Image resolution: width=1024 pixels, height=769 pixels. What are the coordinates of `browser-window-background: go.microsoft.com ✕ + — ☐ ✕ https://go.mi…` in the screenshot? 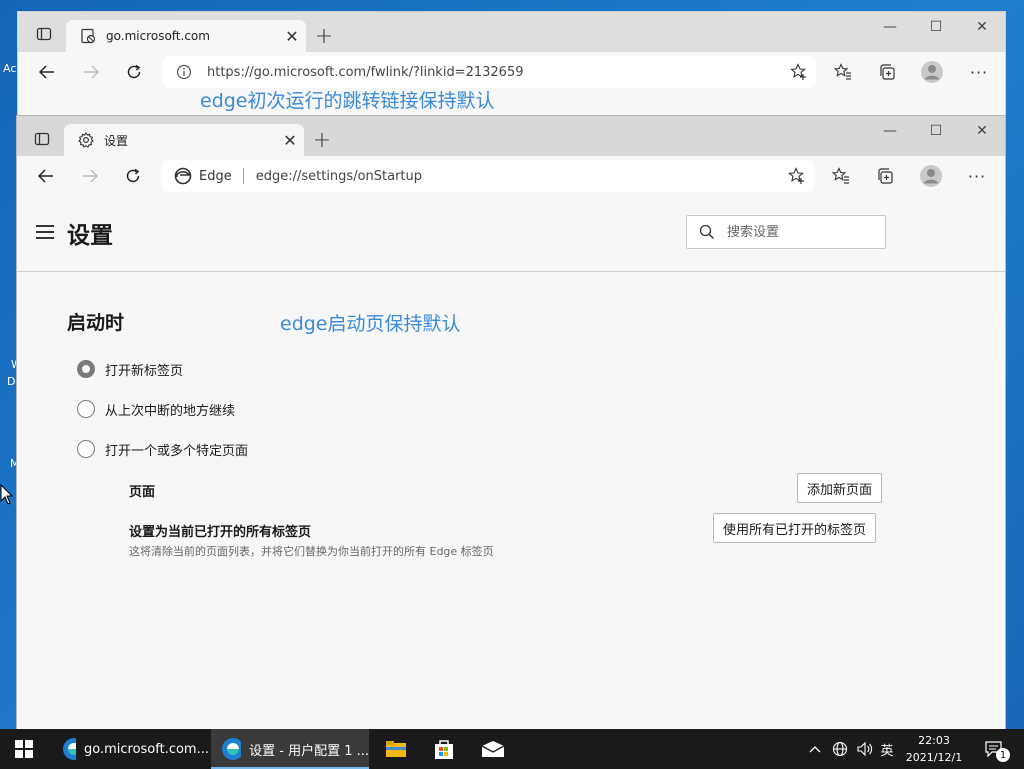 It's located at (511, 66).